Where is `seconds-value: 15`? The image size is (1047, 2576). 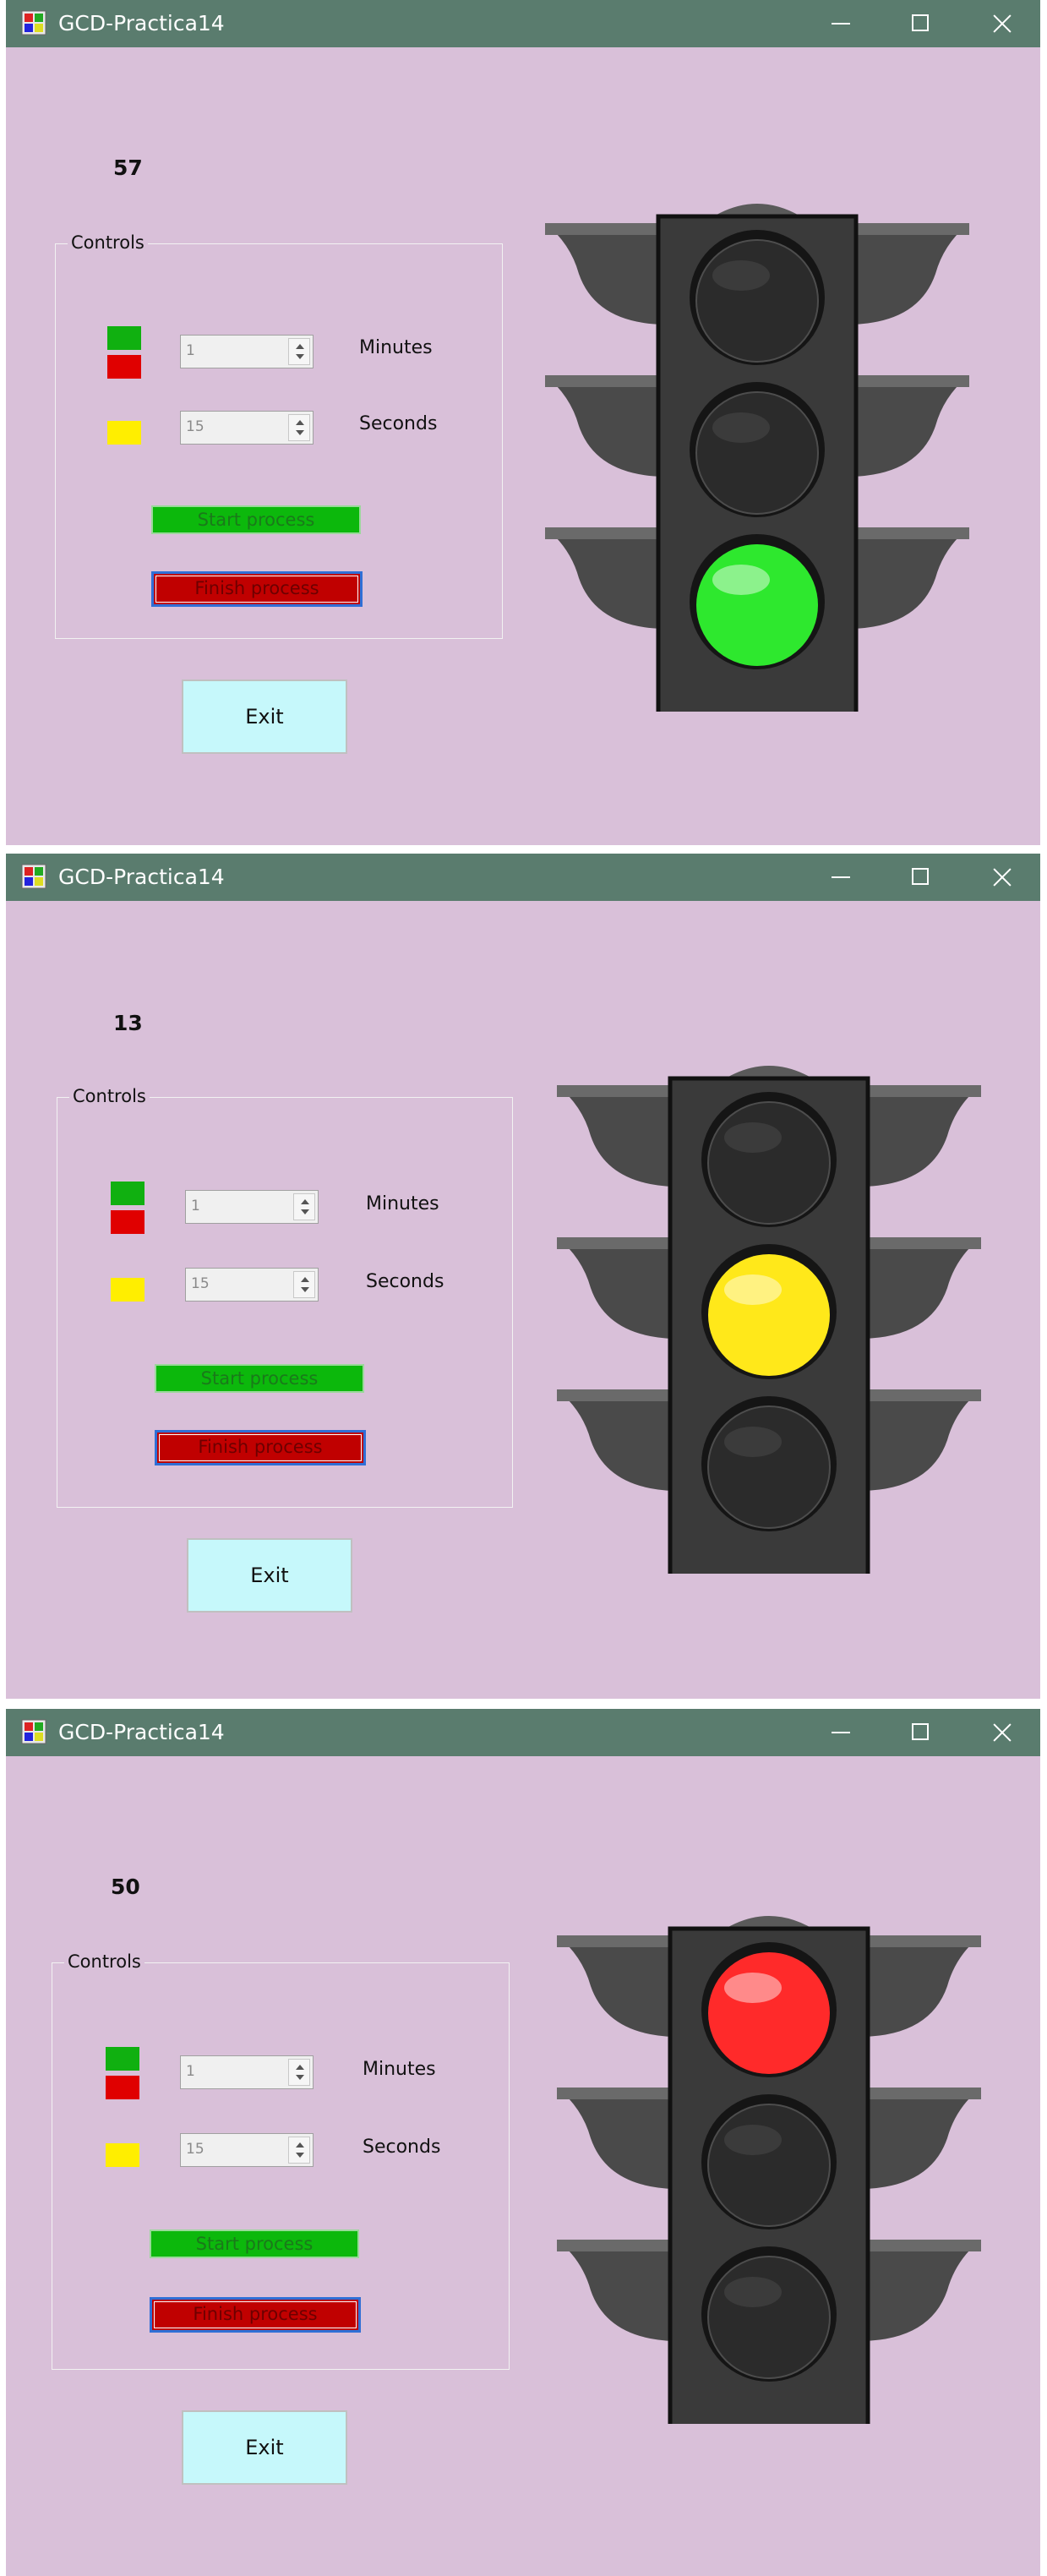
seconds-value: 15 is located at coordinates (195, 426).